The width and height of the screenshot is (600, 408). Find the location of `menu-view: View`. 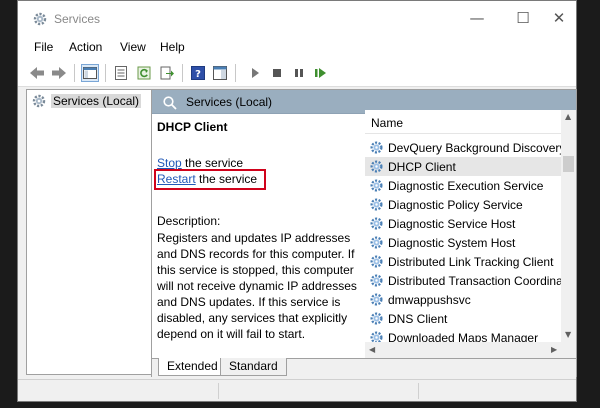

menu-view: View is located at coordinates (133, 47).